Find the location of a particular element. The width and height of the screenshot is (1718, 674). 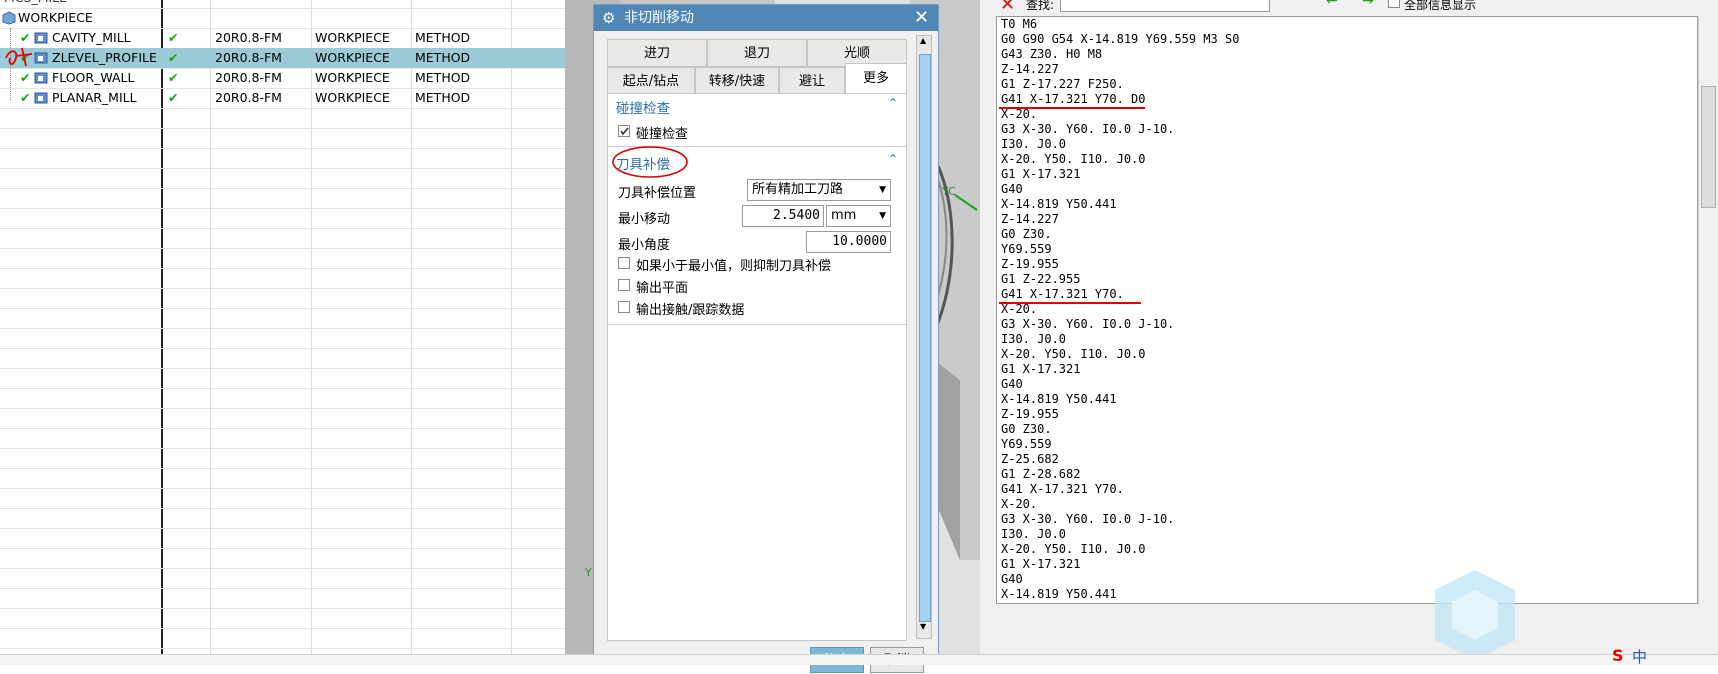

scroll-up-icon: ▲ is located at coordinates (923, 40).